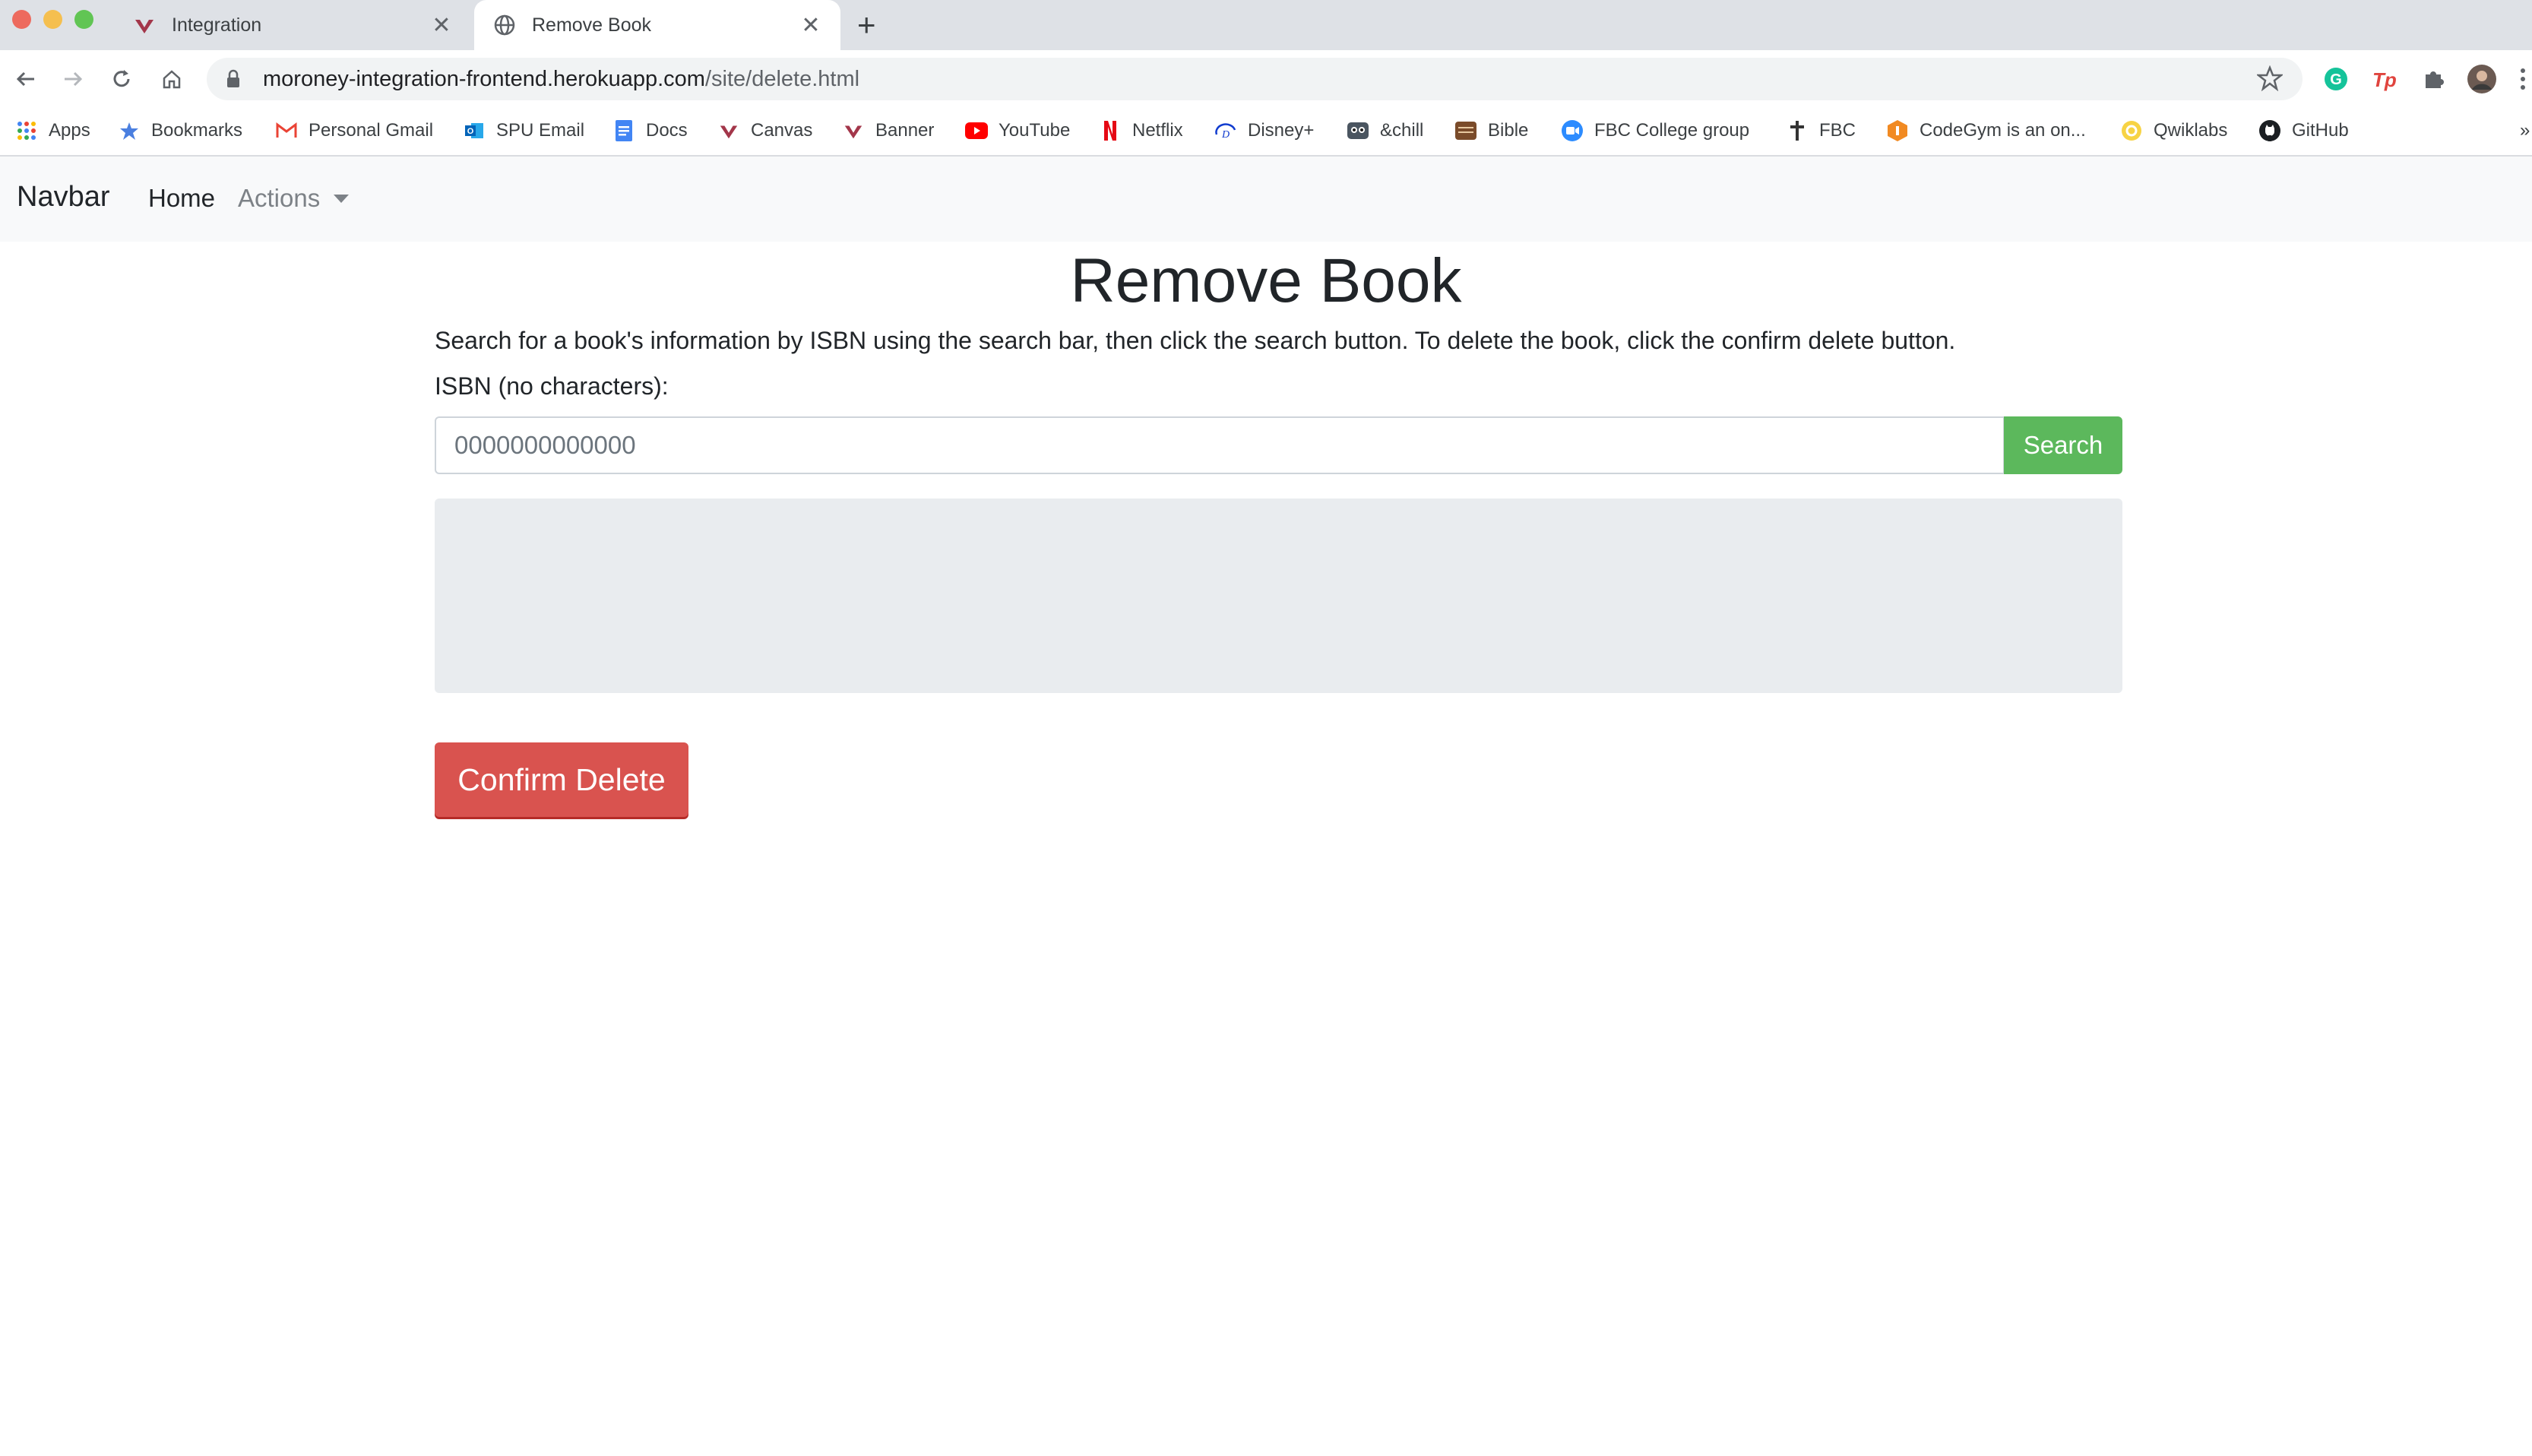 This screenshot has height=1456, width=2532. Describe the element at coordinates (292, 25) in the screenshot. I see `tab-integration: Integration ✕` at that location.